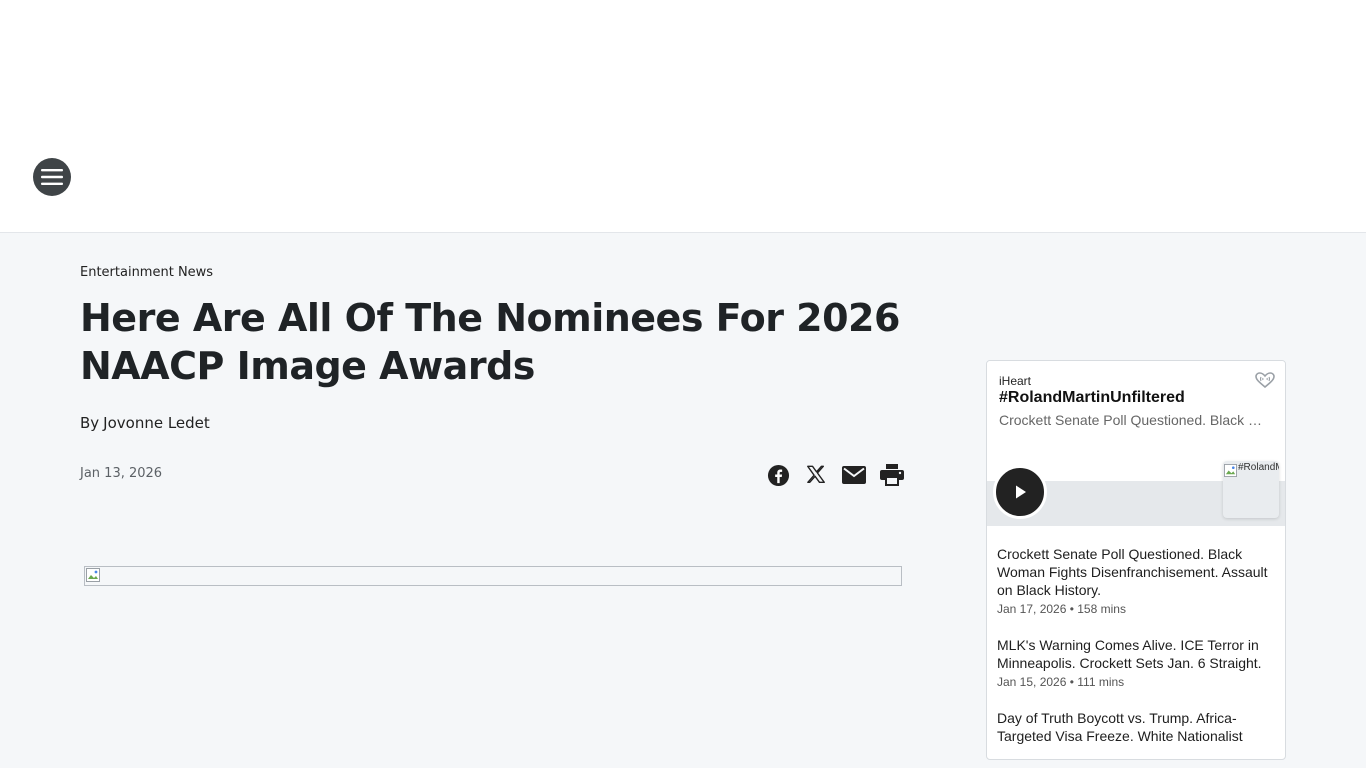  I want to click on print-button, so click(892, 475).